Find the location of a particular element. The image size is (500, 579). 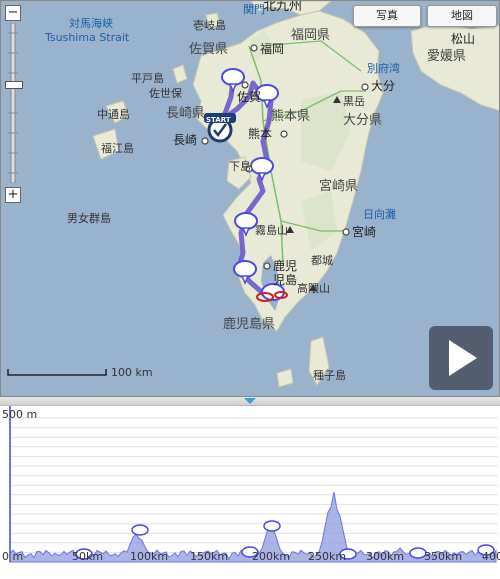

map-label-kurodake: 黒岳 is located at coordinates (354, 101).